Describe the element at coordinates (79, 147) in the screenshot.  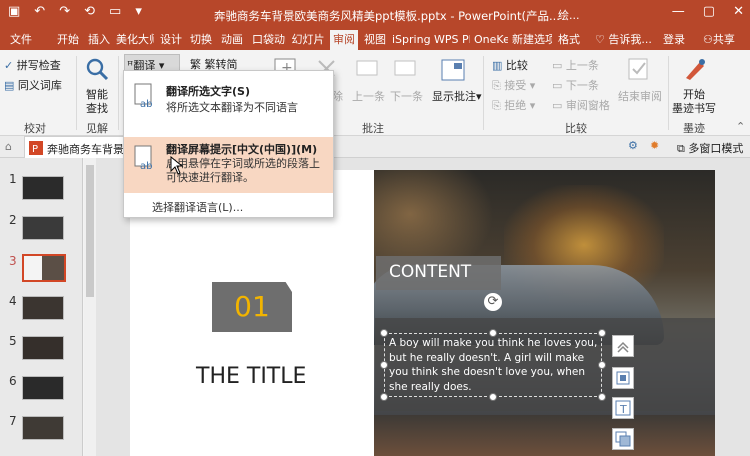
I see `document-tab: P 奔驰商务车背景` at that location.